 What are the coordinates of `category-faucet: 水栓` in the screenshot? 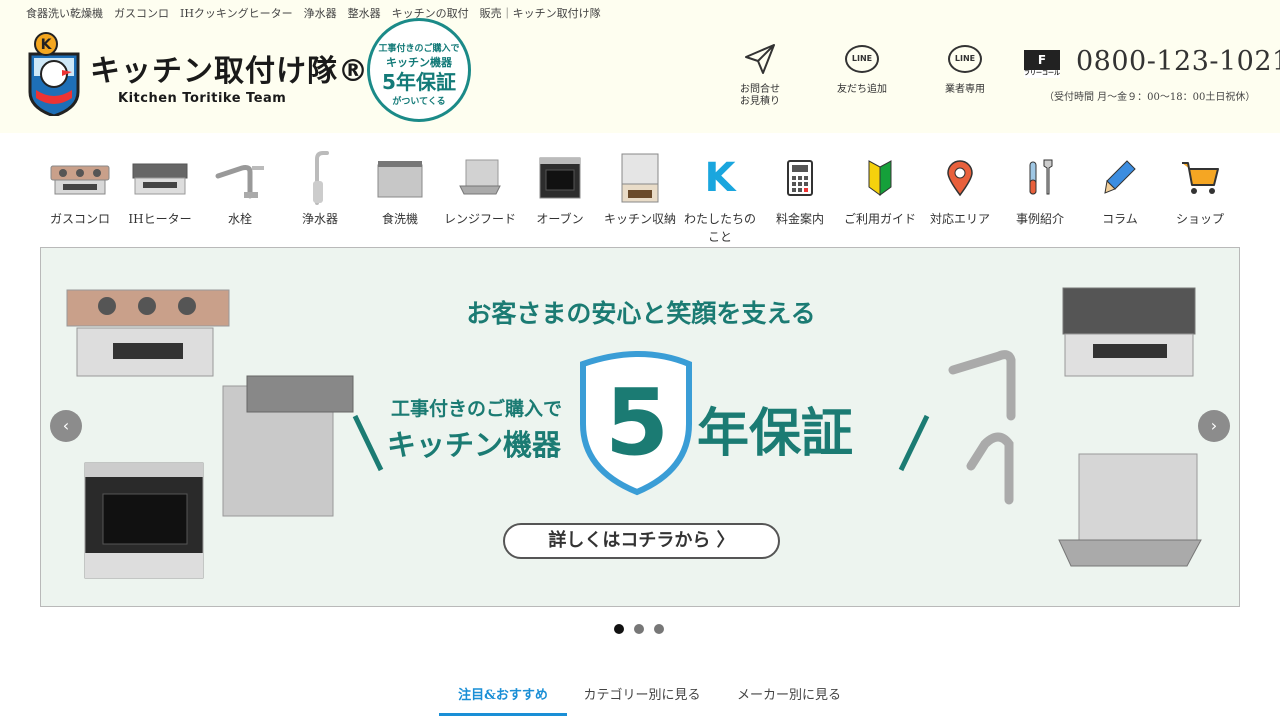 It's located at (240, 189).